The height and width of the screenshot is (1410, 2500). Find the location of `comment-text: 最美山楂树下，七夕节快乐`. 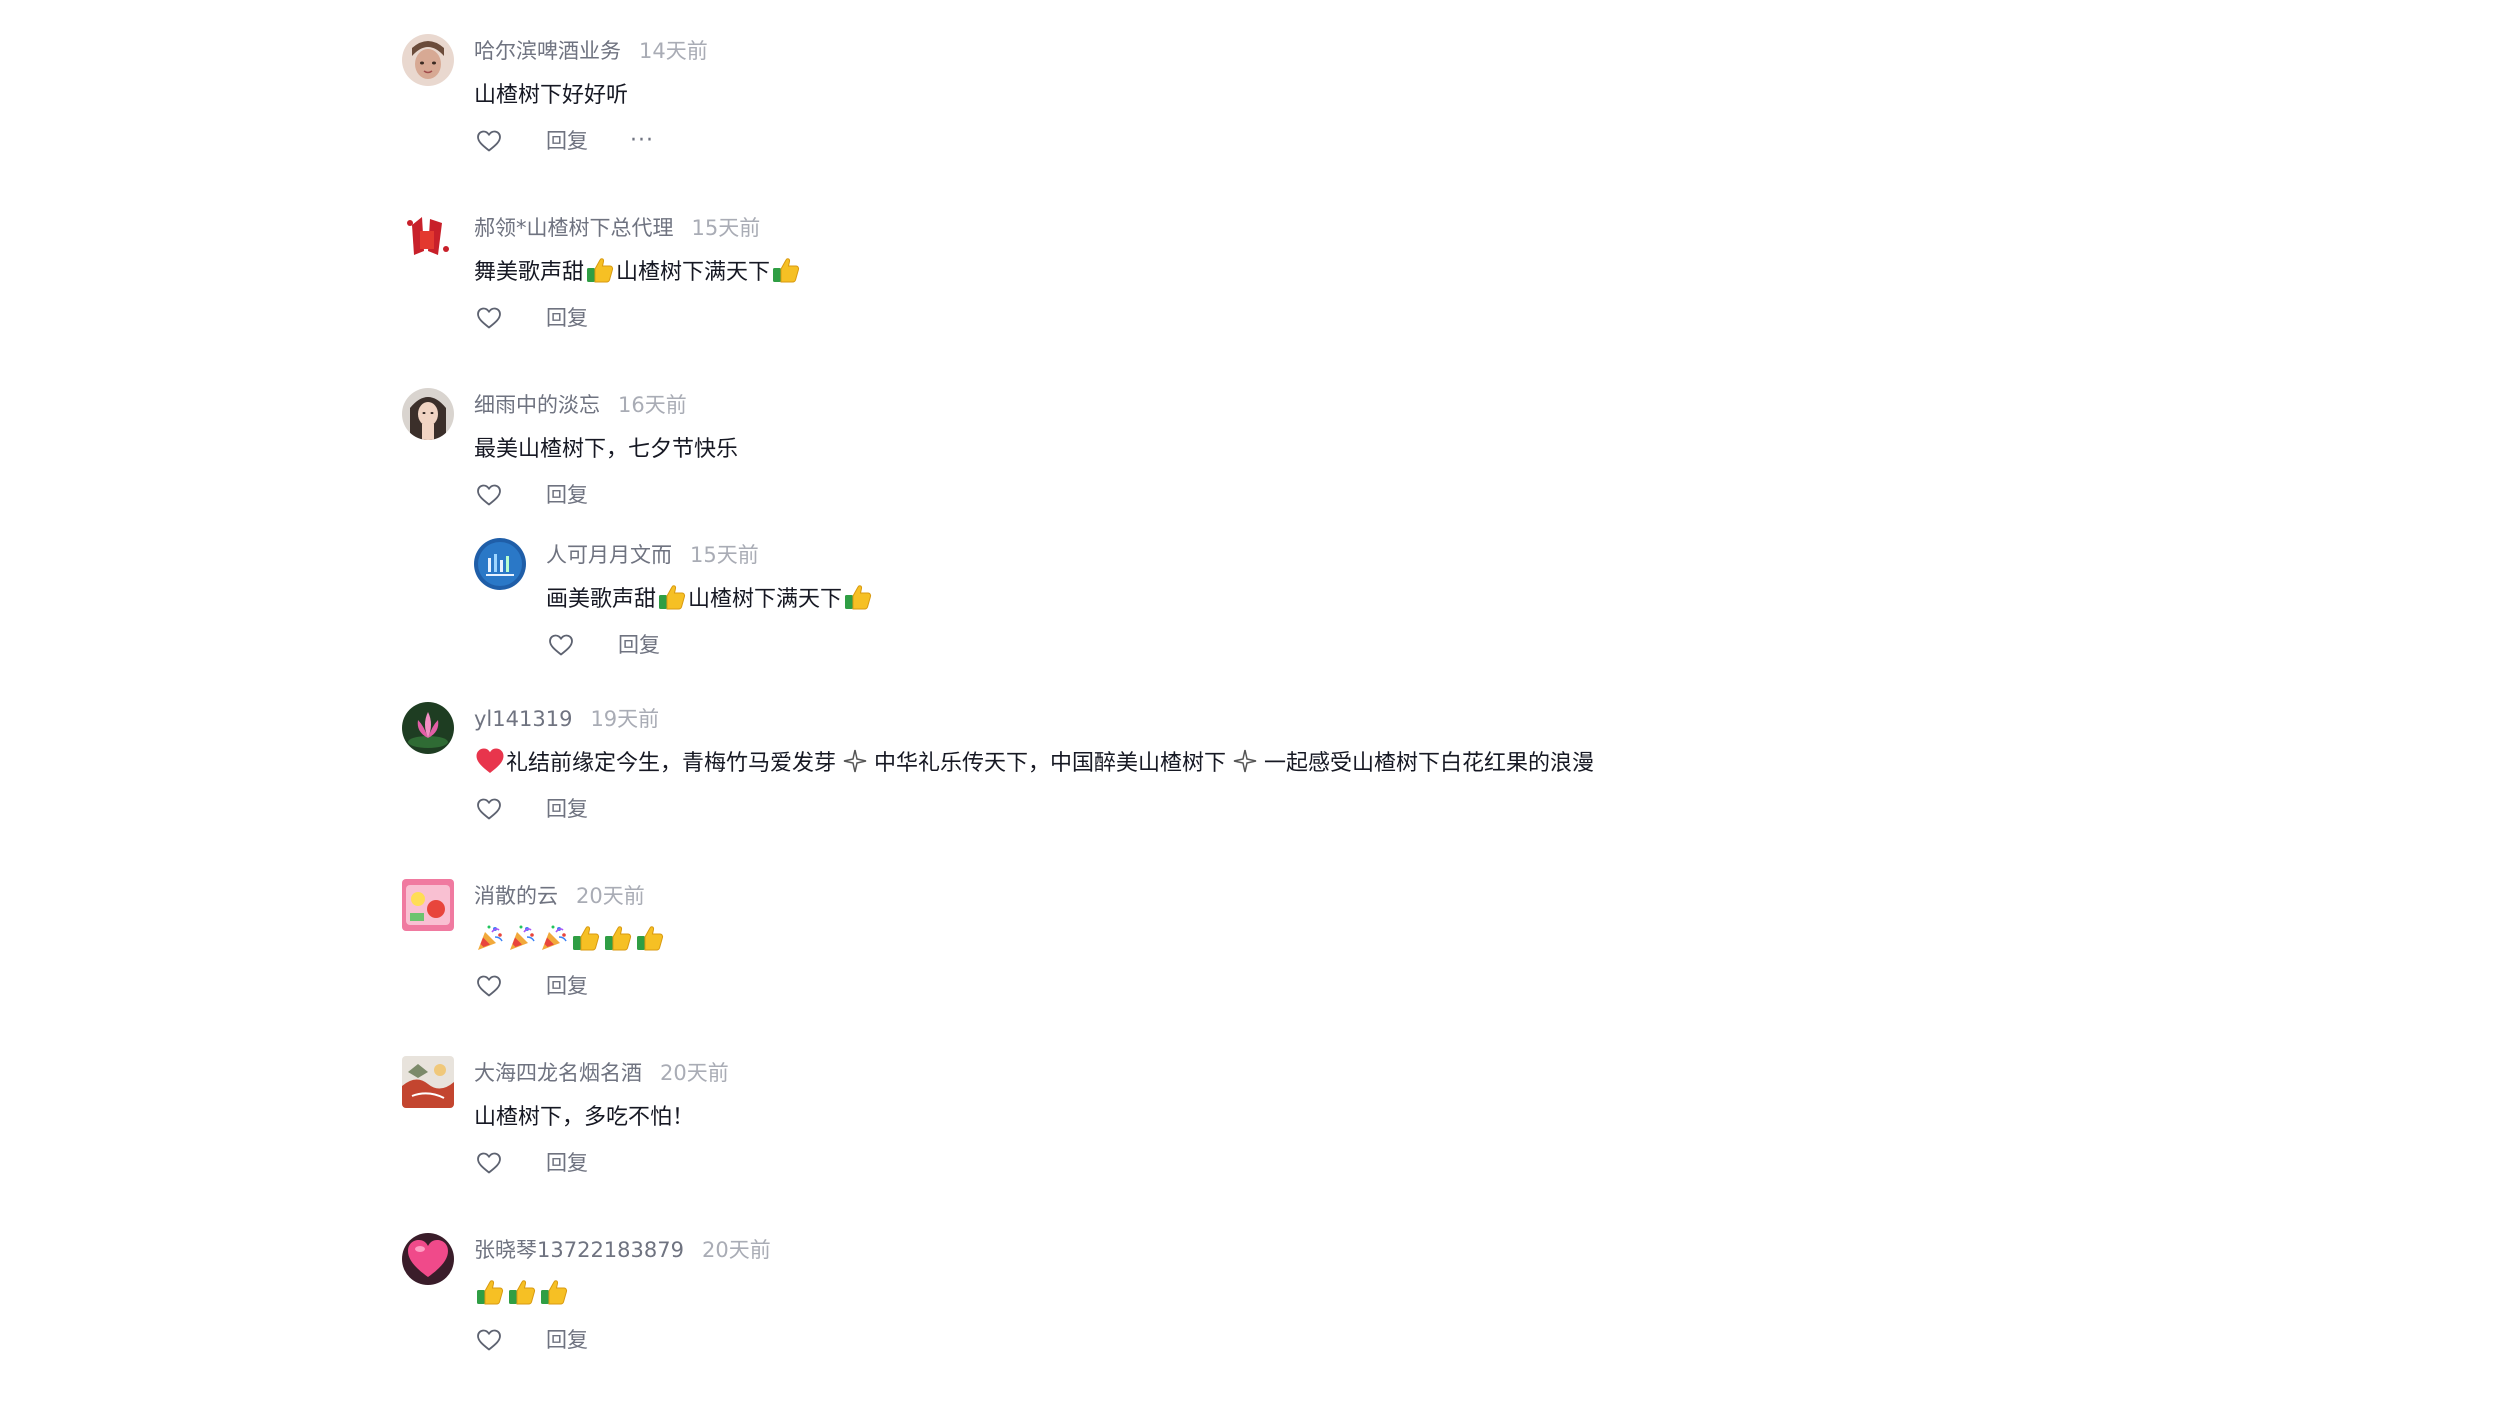

comment-text: 最美山楂树下，七夕节快乐 is located at coordinates (606, 449).